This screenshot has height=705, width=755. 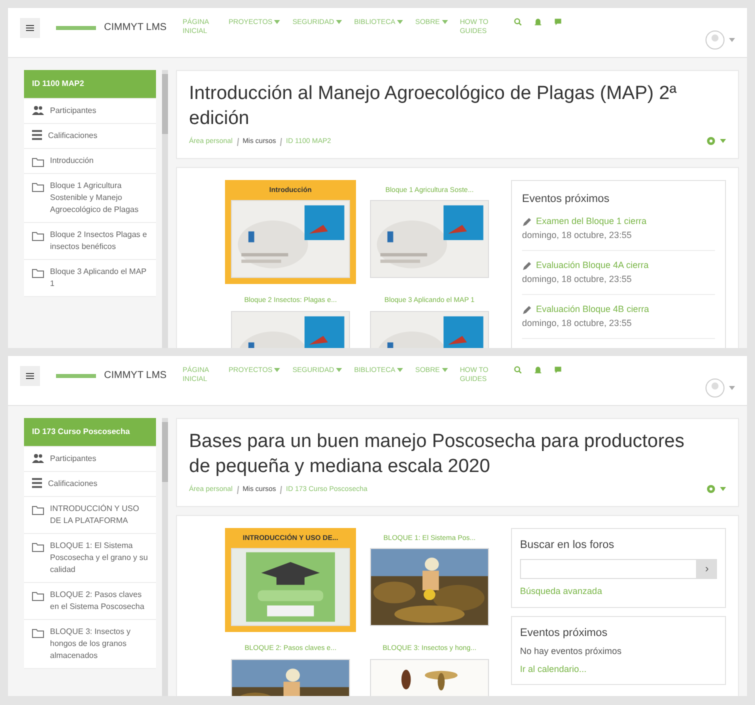 What do you see at coordinates (437, 454) in the screenshot?
I see `course-title: Bases para un buen manejo Poscosecha para productores de pequeña y mediana escala 2020` at bounding box center [437, 454].